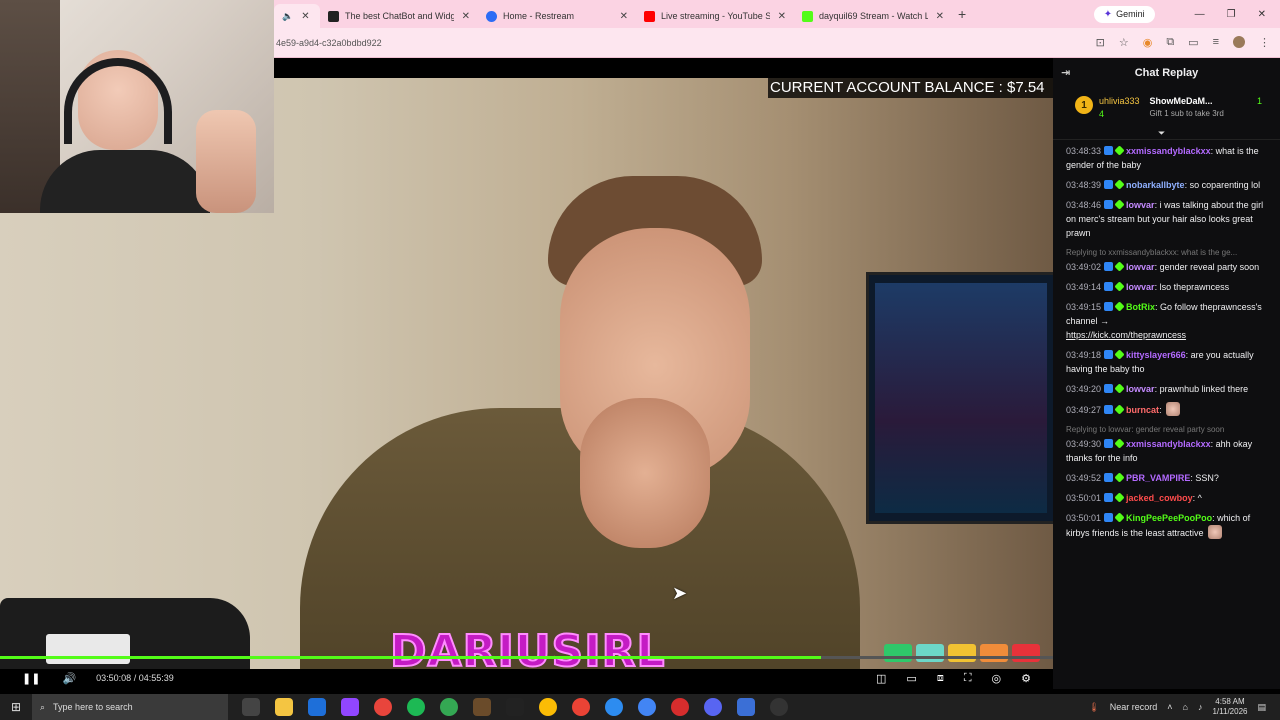 The image size is (1280, 720). Describe the element at coordinates (1161, 133) in the screenshot. I see `filter-icon: ⏷` at that location.